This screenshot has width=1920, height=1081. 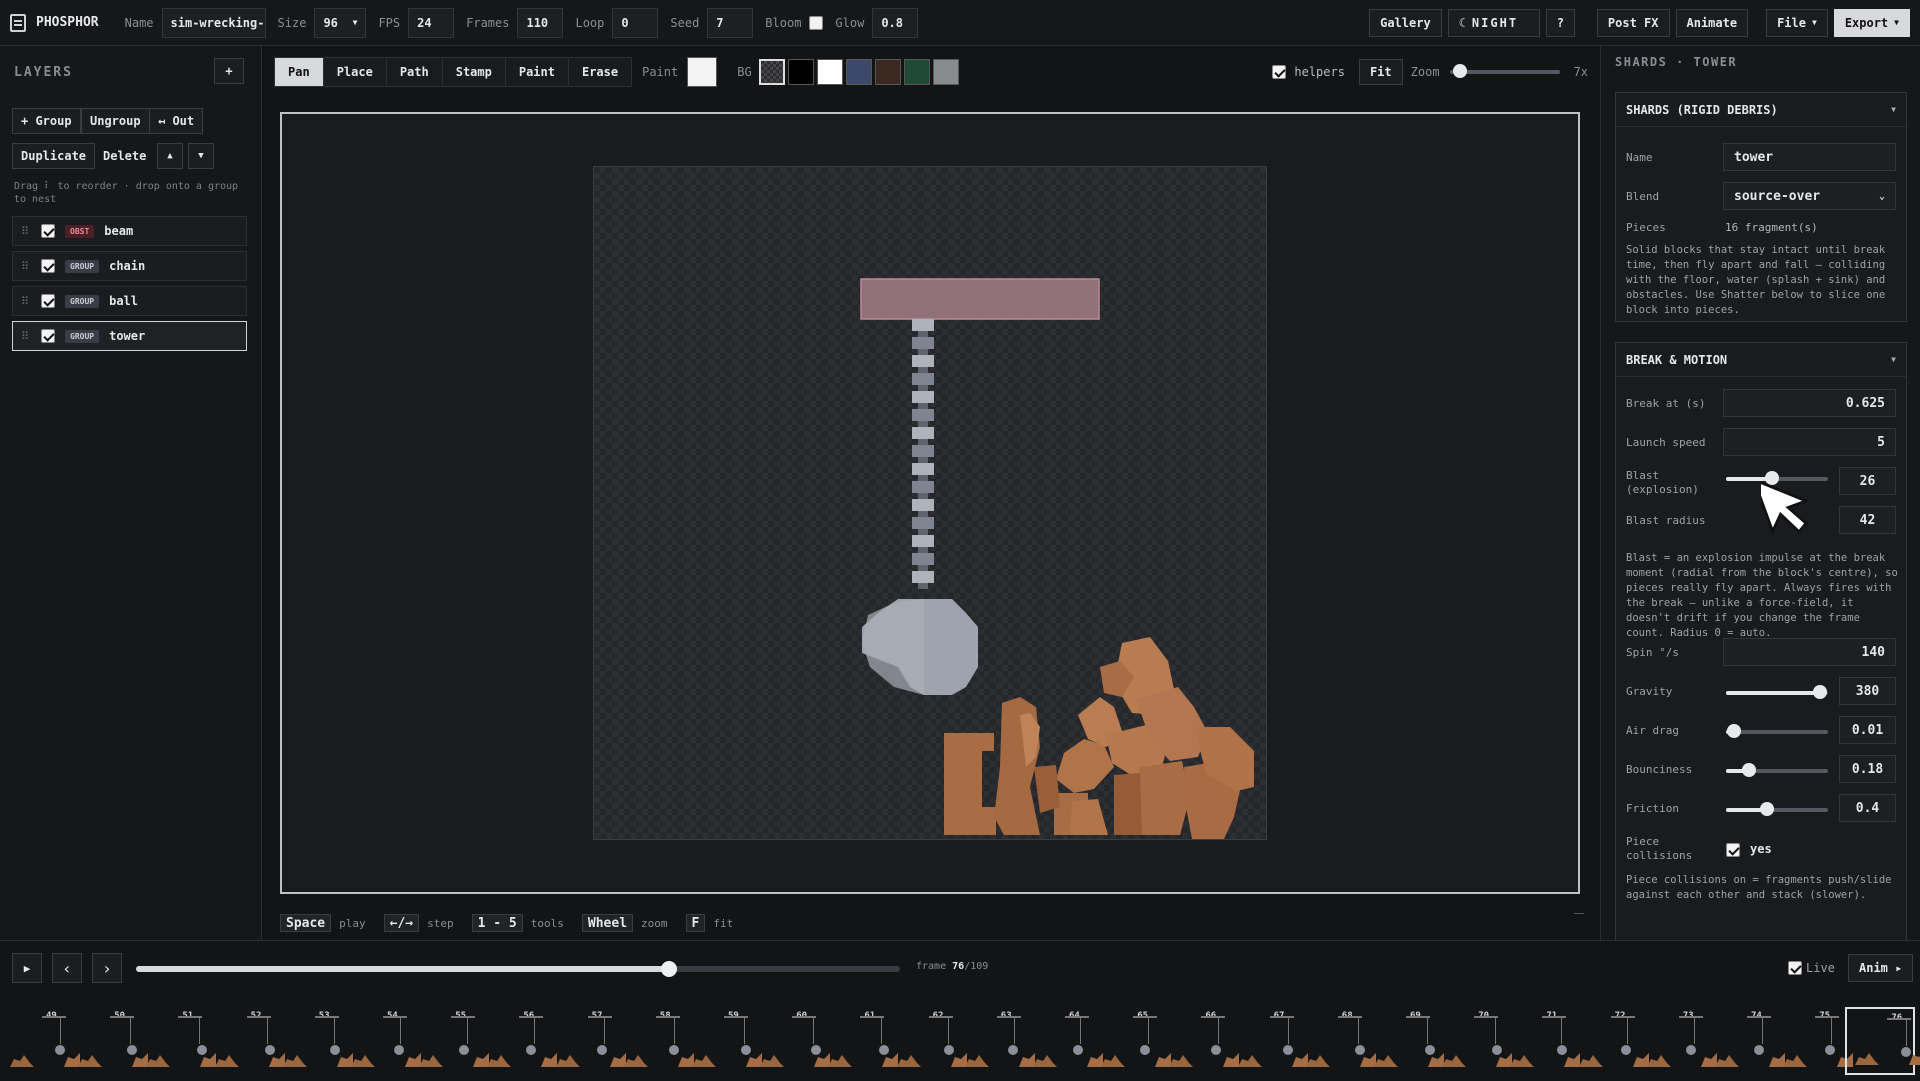 I want to click on frame-thumbnail: 56, so click(x=518, y=1041).